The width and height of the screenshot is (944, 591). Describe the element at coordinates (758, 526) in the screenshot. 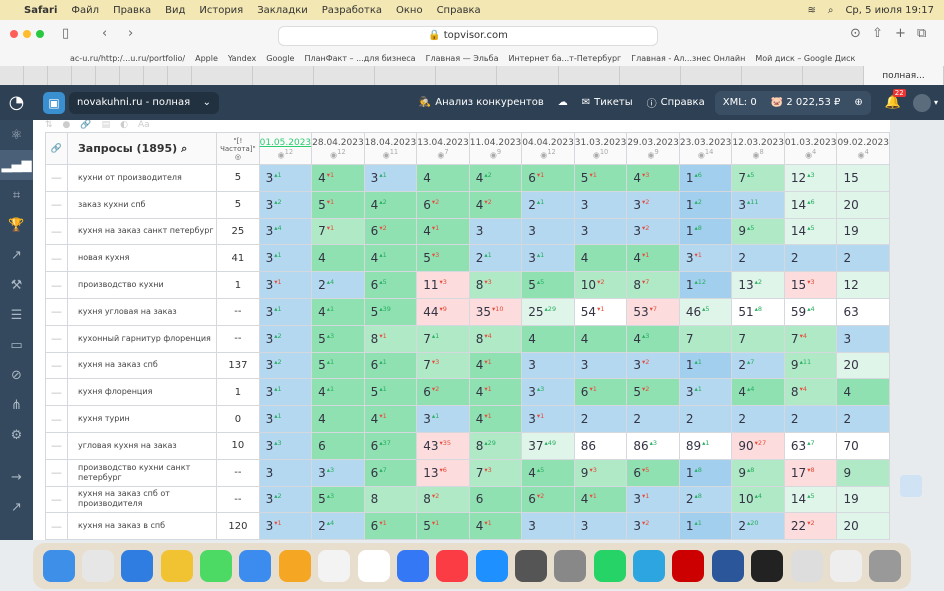

I see `position-cell: 2▴20` at that location.